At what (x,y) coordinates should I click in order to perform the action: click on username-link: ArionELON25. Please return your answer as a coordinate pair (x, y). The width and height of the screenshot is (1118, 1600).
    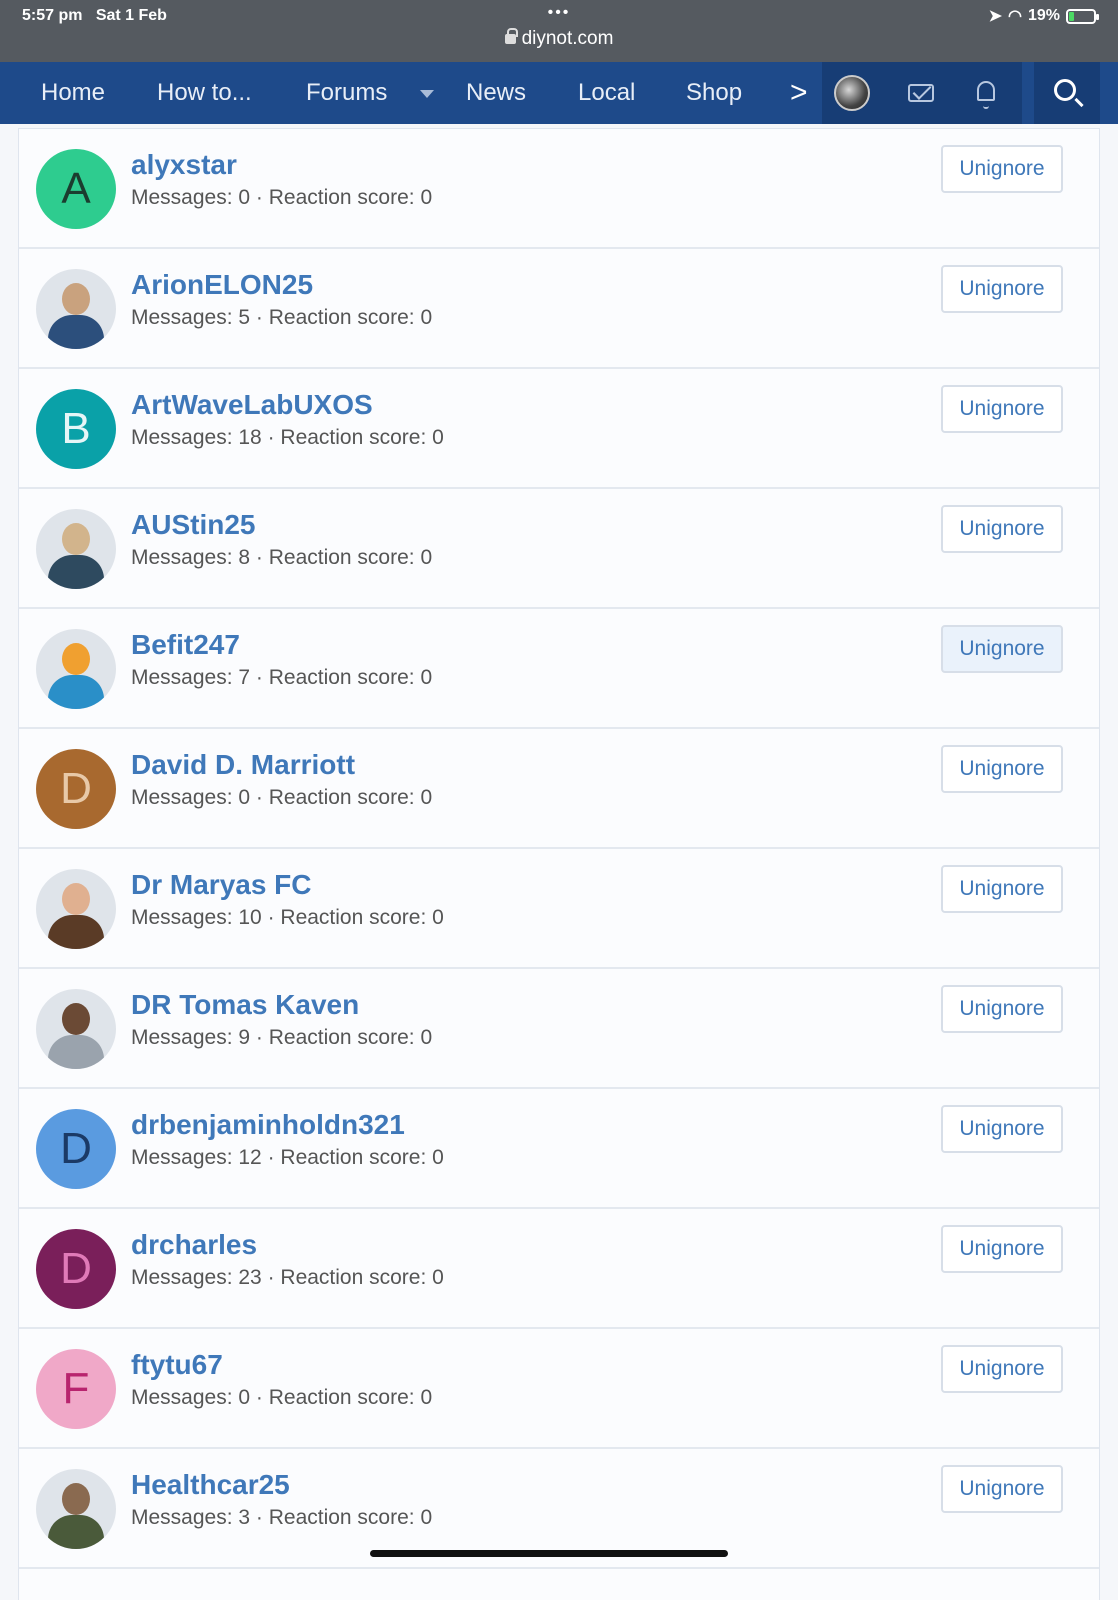
    Looking at the image, I should click on (222, 285).